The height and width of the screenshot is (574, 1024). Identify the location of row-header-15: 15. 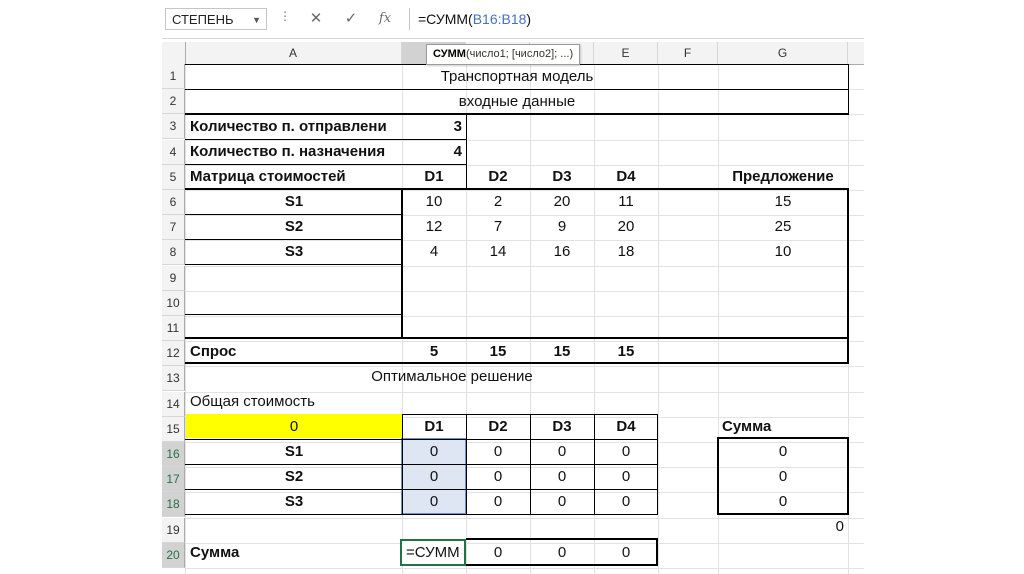
(173, 429).